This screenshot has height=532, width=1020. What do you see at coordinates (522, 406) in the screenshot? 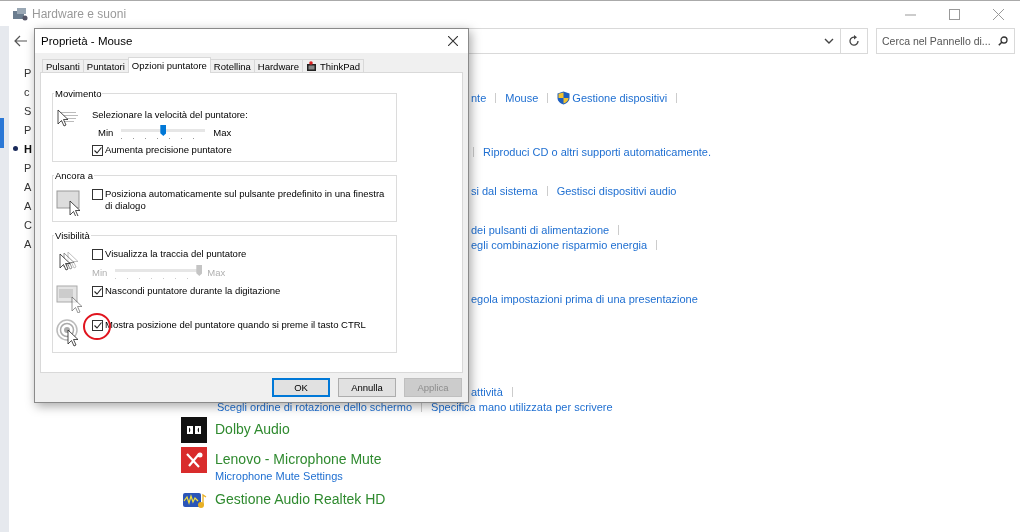
I see `link: Specifica mano utilizzata per scrivere` at bounding box center [522, 406].